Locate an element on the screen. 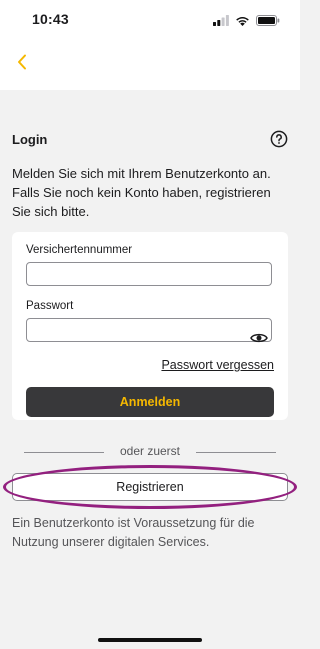 Image resolution: width=320 pixels, height=649 pixels. password-label: Passwort is located at coordinates (50, 306).